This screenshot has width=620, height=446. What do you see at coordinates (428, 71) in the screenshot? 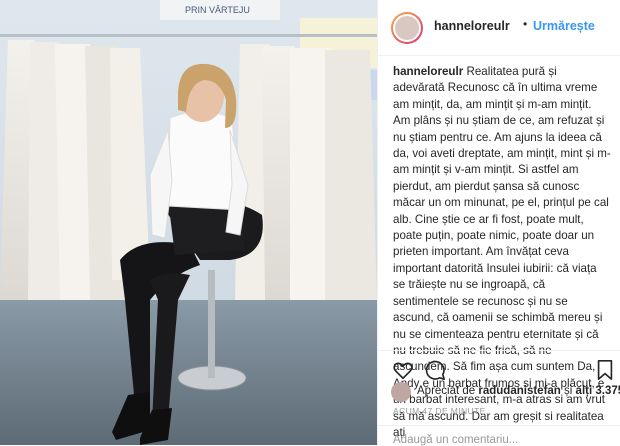
I see `caption-username-link: hanneloreulr` at bounding box center [428, 71].